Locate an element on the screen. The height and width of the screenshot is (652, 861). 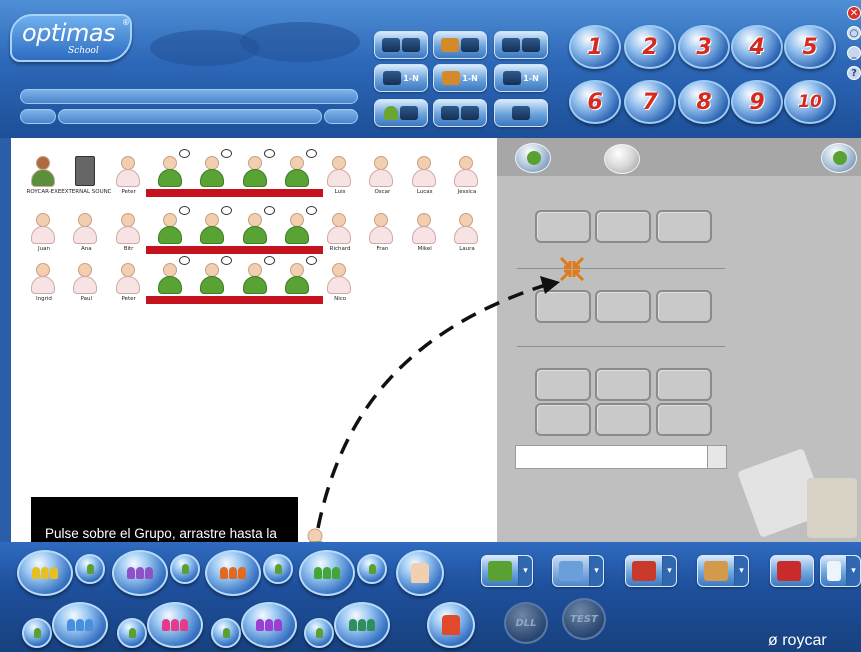
class-view-button: ▾ is located at coordinates (723, 571).